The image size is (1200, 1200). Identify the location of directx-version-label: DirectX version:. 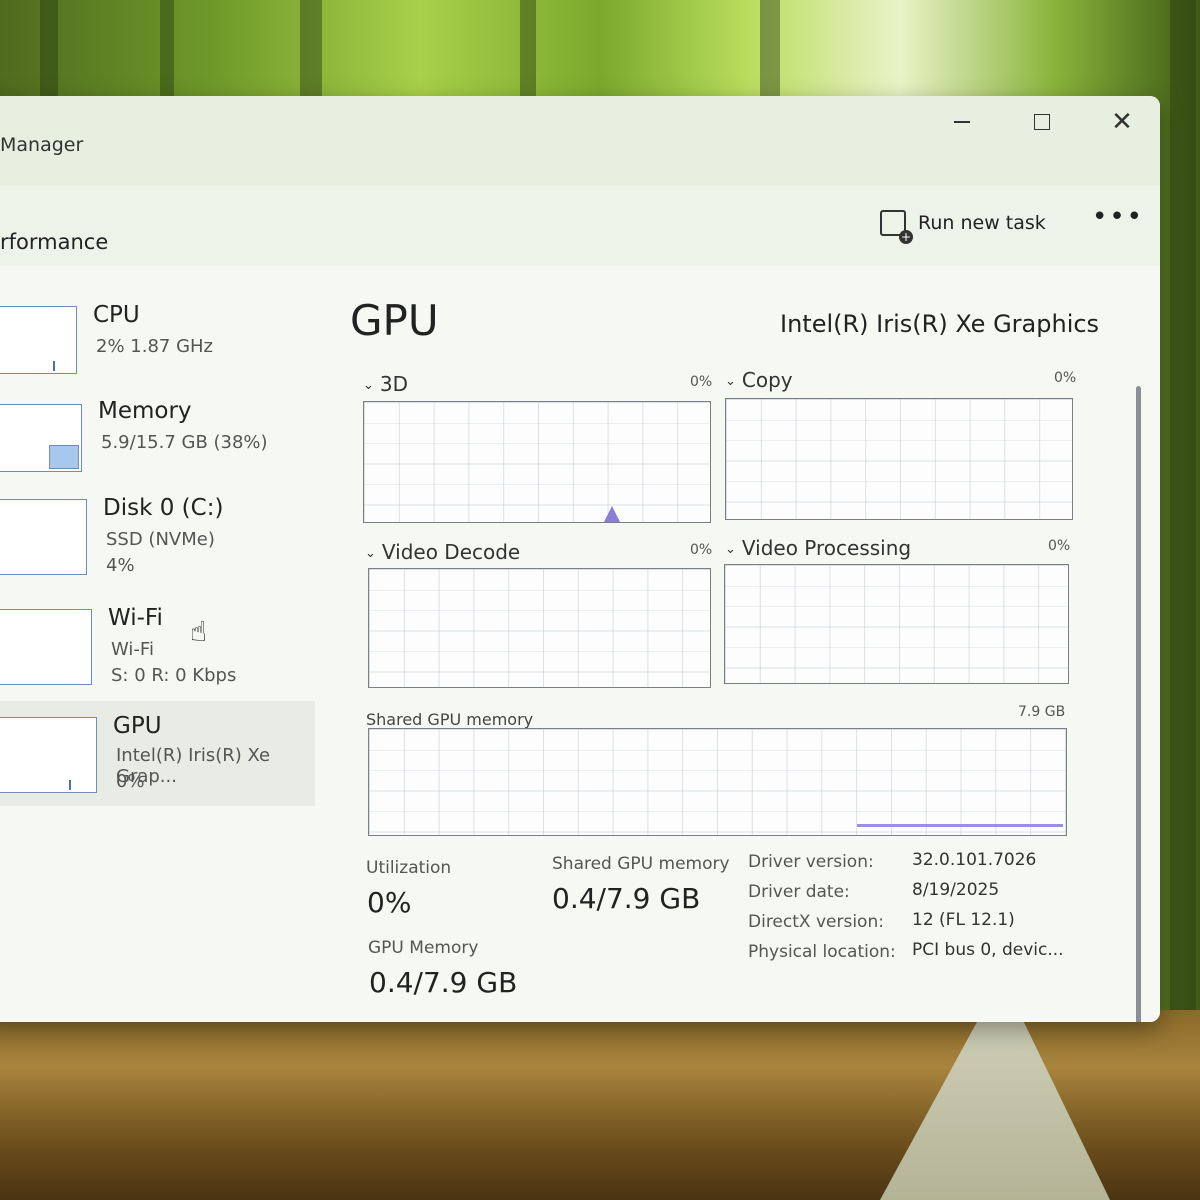
(816, 922).